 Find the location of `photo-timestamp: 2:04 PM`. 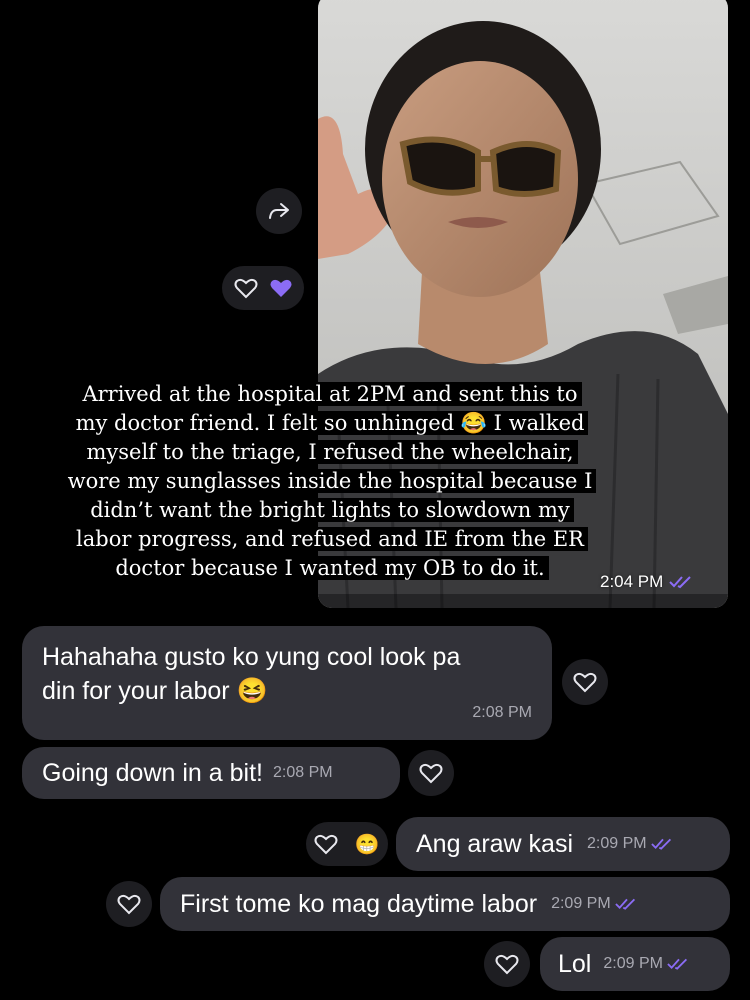

photo-timestamp: 2:04 PM is located at coordinates (647, 582).